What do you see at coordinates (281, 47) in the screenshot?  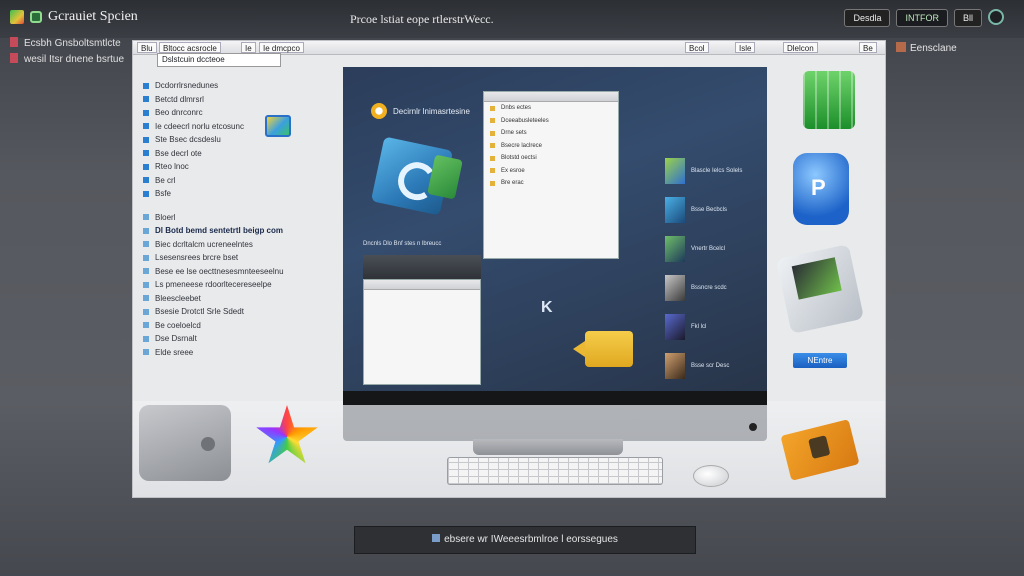 I see `toolbar-item-4: Ie dmcpco` at bounding box center [281, 47].